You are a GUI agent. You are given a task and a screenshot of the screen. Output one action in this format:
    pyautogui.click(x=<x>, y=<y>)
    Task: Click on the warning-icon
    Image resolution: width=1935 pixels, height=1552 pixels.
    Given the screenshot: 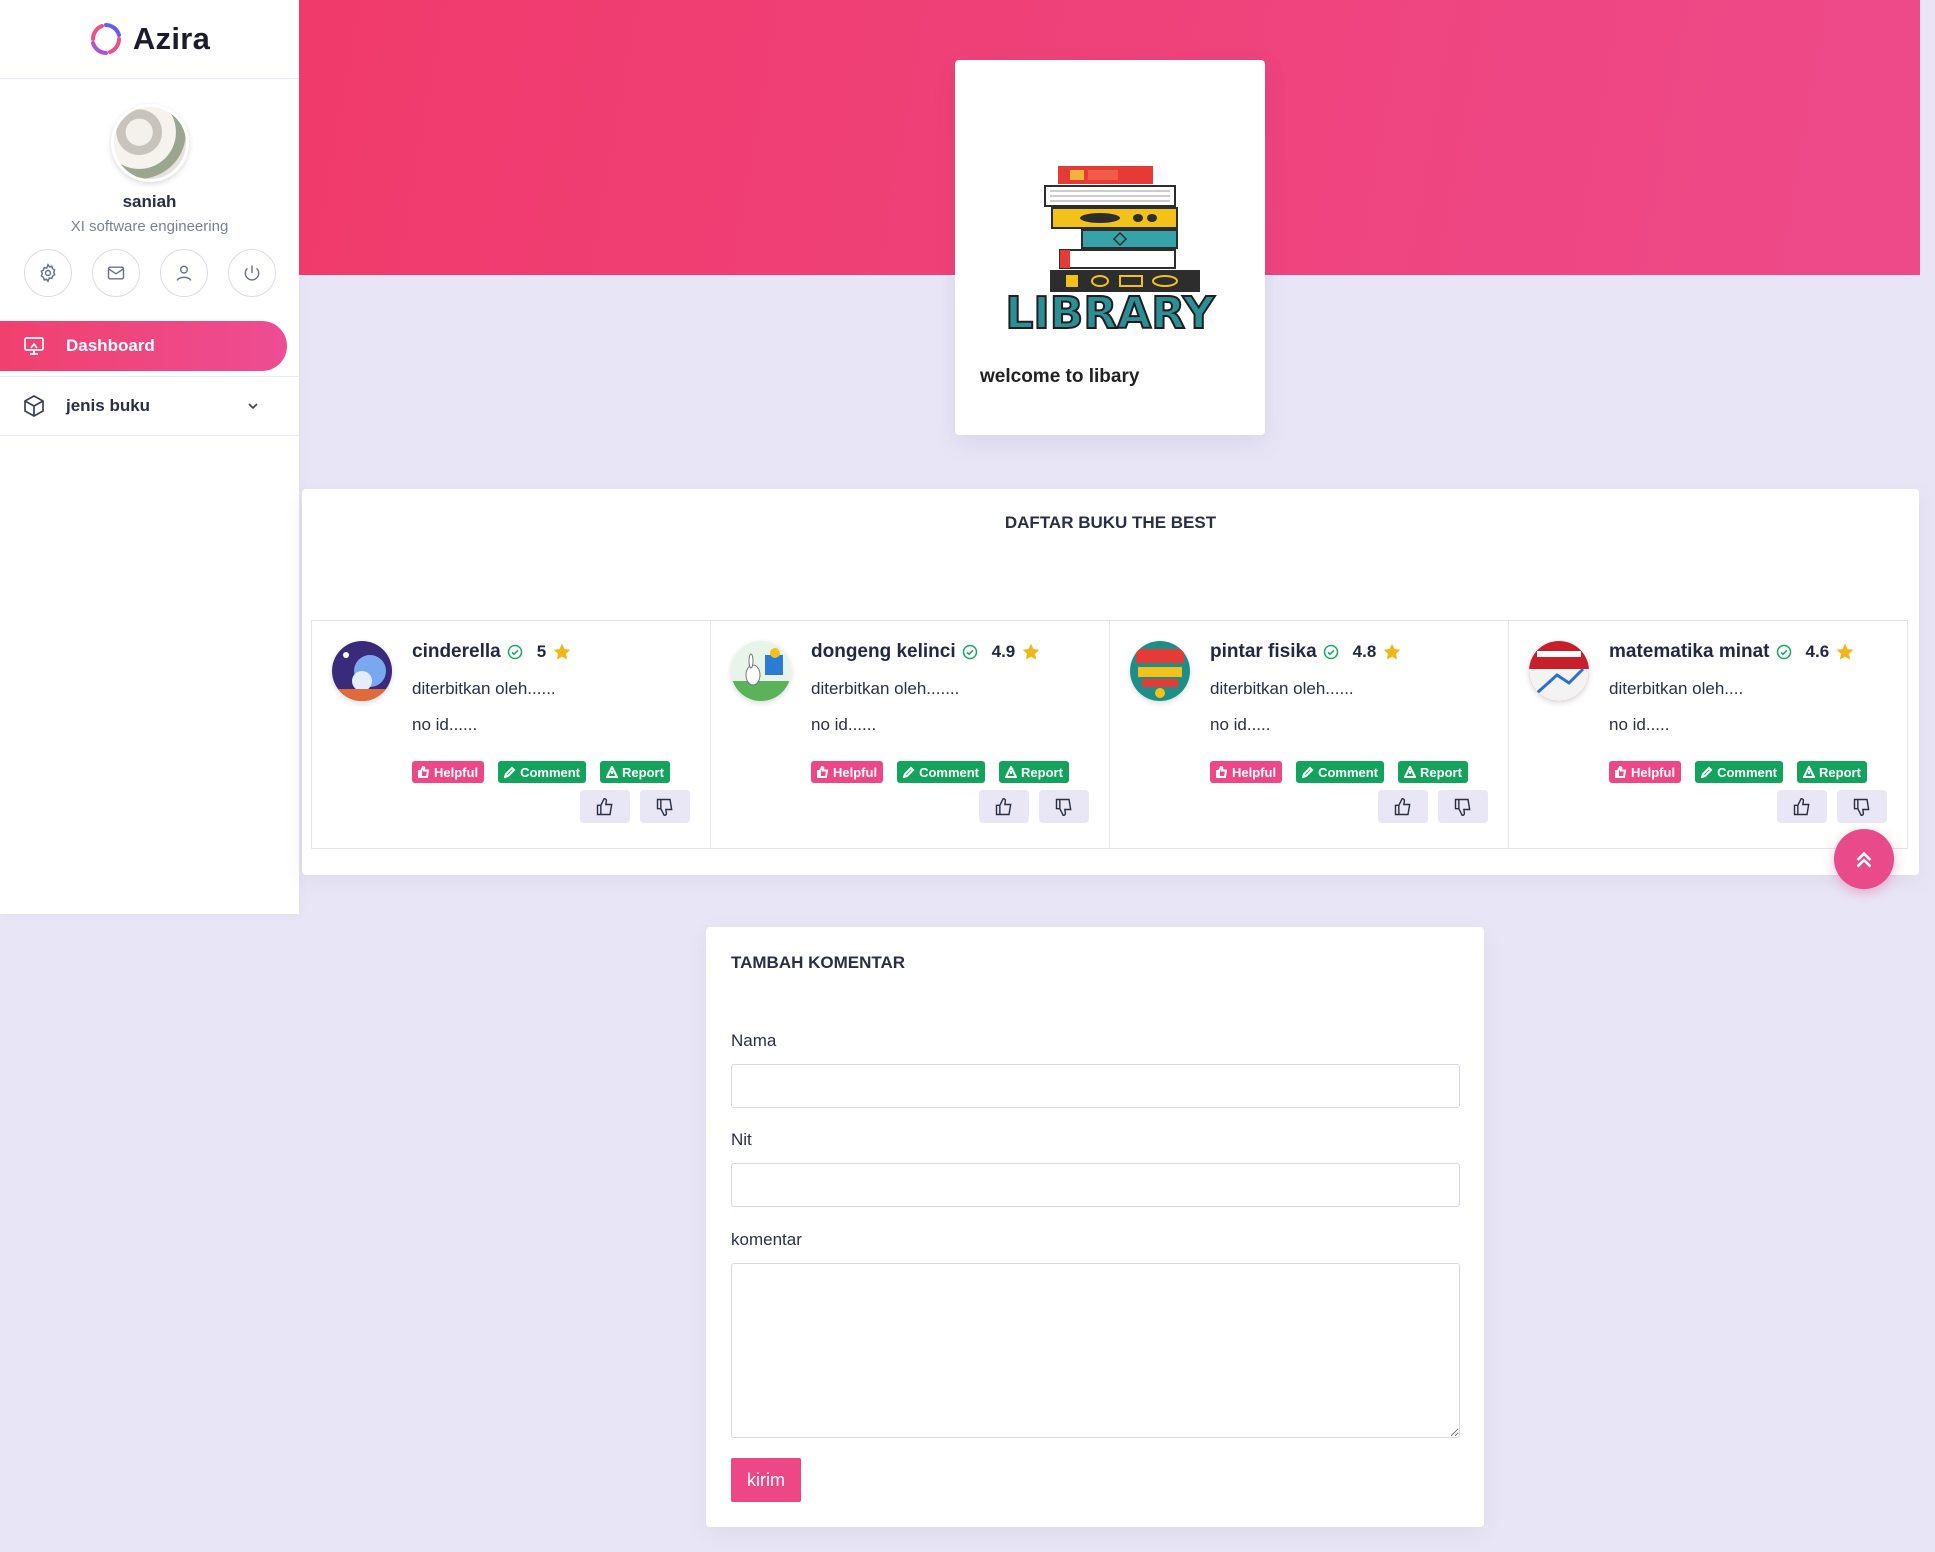 What is the action you would take?
    pyautogui.click(x=612, y=772)
    